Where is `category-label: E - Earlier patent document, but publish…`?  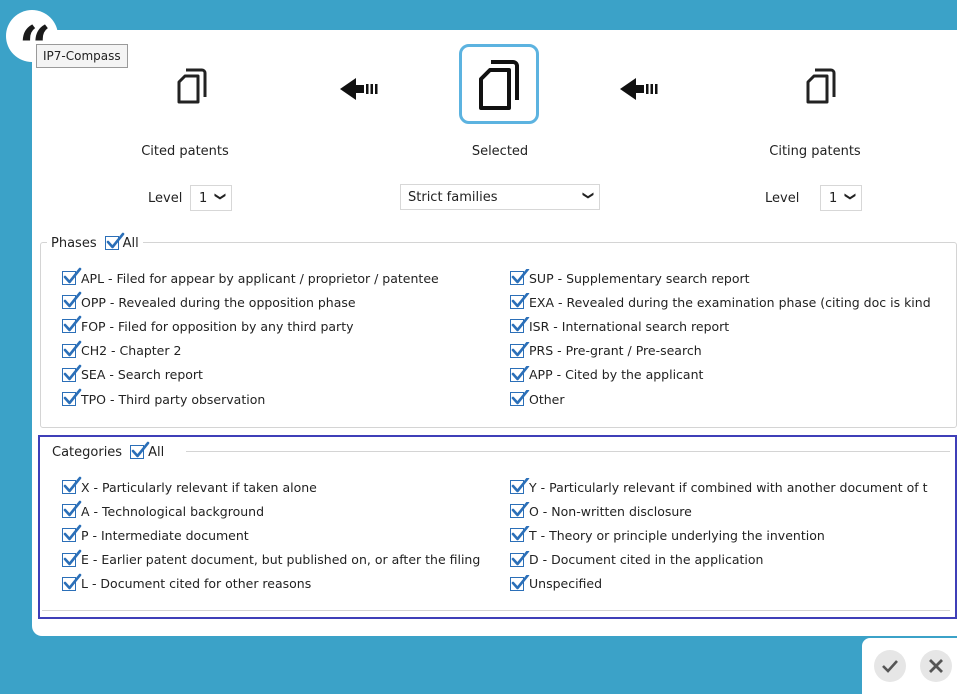
category-label: E - Earlier patent document, but publish… is located at coordinates (281, 560).